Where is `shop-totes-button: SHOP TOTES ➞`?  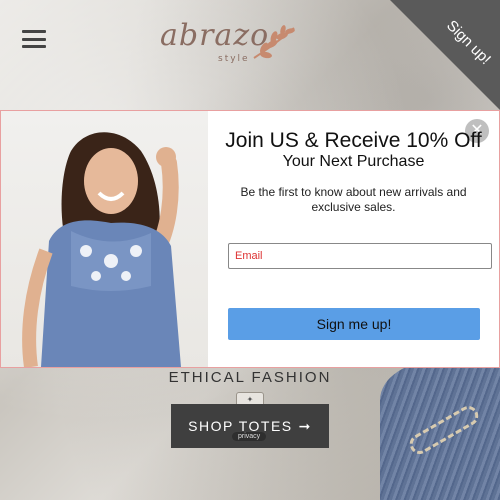 shop-totes-button: SHOP TOTES ➞ is located at coordinates (250, 426).